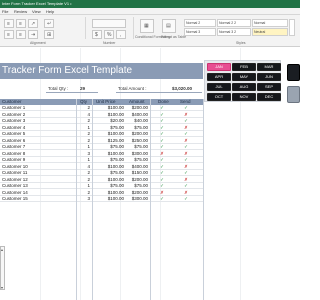 The width and height of the screenshot is (320, 300). I want to click on customer-cell: Customer 14, so click(38, 193).